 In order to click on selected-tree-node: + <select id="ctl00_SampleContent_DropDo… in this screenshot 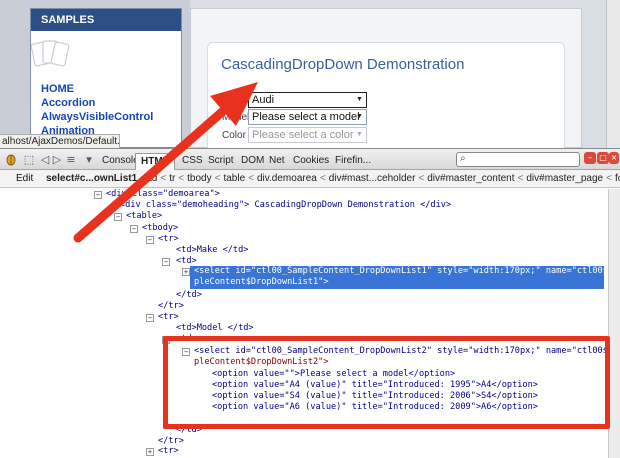, I will do `click(395, 277)`.